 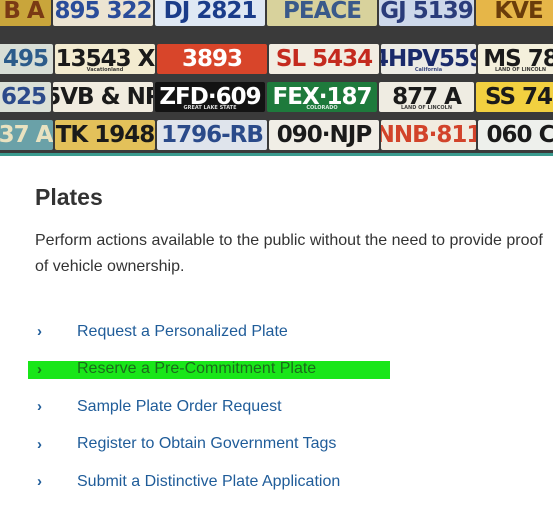 I want to click on license-plate: 895 322, so click(x=103, y=13).